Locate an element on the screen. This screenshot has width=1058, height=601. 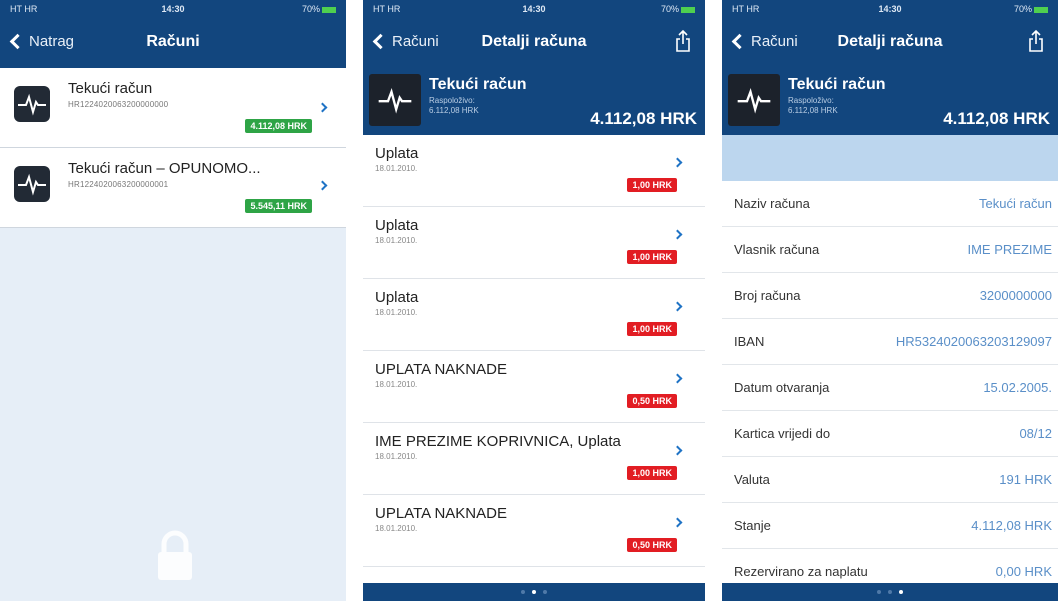
account-balance-badge: 4.112,08 HRK is located at coordinates (278, 126).